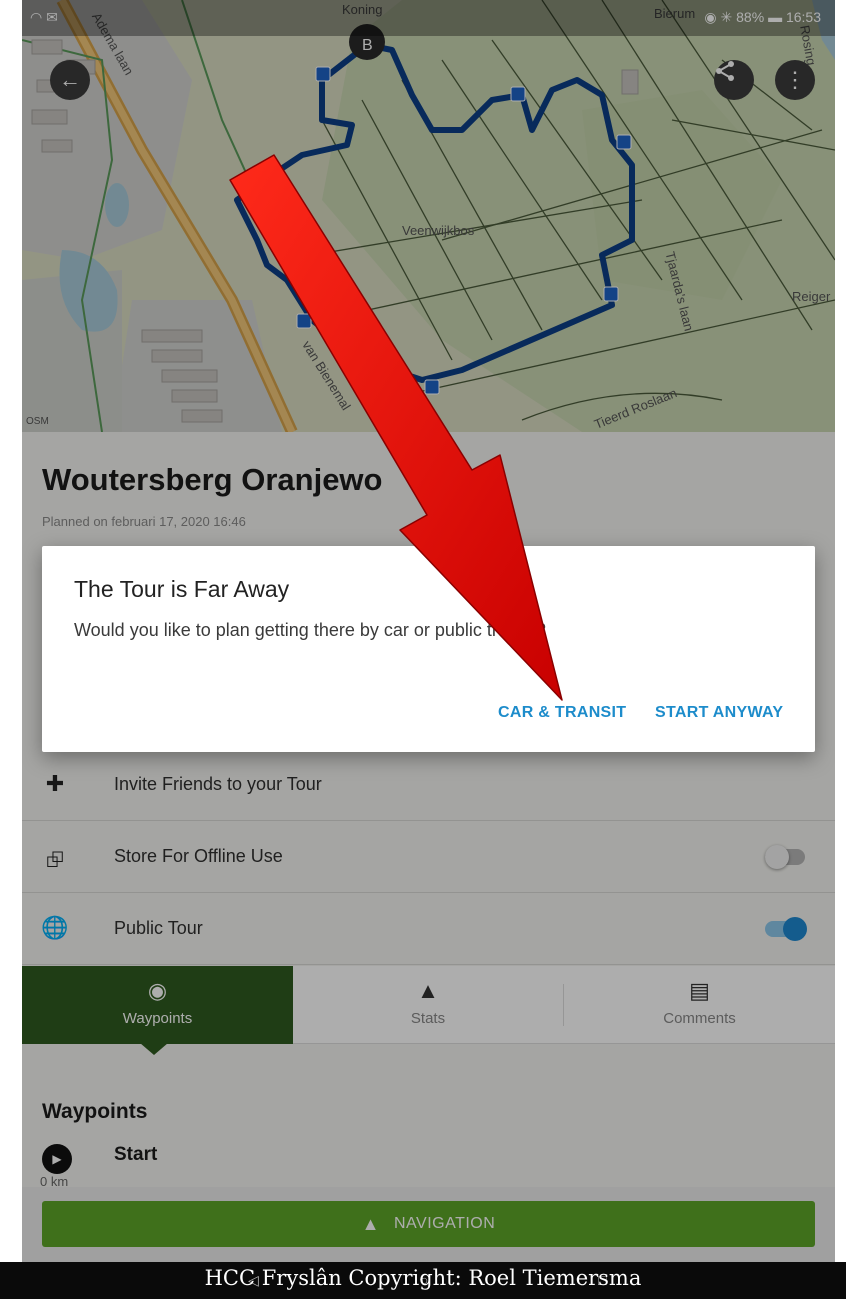  What do you see at coordinates (423, 1278) in the screenshot?
I see `copyright-caption: HCC Fryslân Copyright: Roel Tiemersma` at bounding box center [423, 1278].